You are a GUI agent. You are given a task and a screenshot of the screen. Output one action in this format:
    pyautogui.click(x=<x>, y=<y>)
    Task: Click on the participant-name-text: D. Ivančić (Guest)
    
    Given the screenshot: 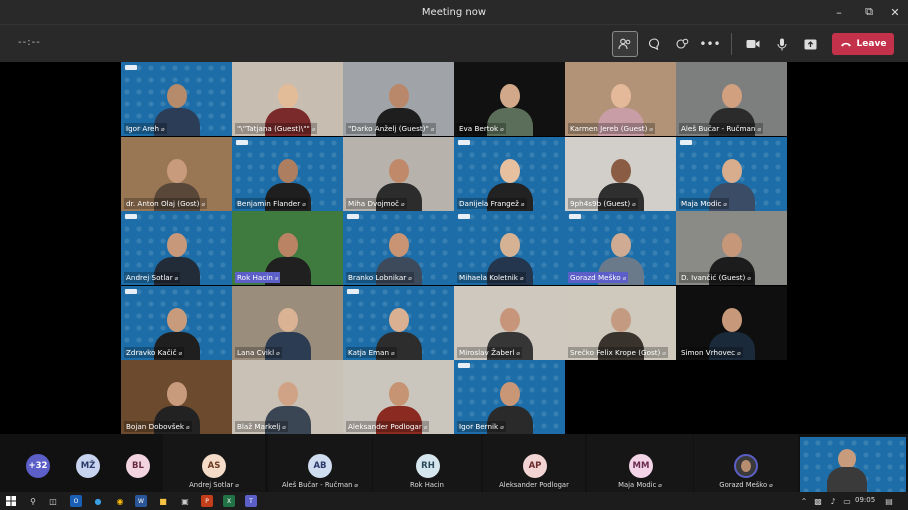 What is the action you would take?
    pyautogui.click(x=713, y=277)
    